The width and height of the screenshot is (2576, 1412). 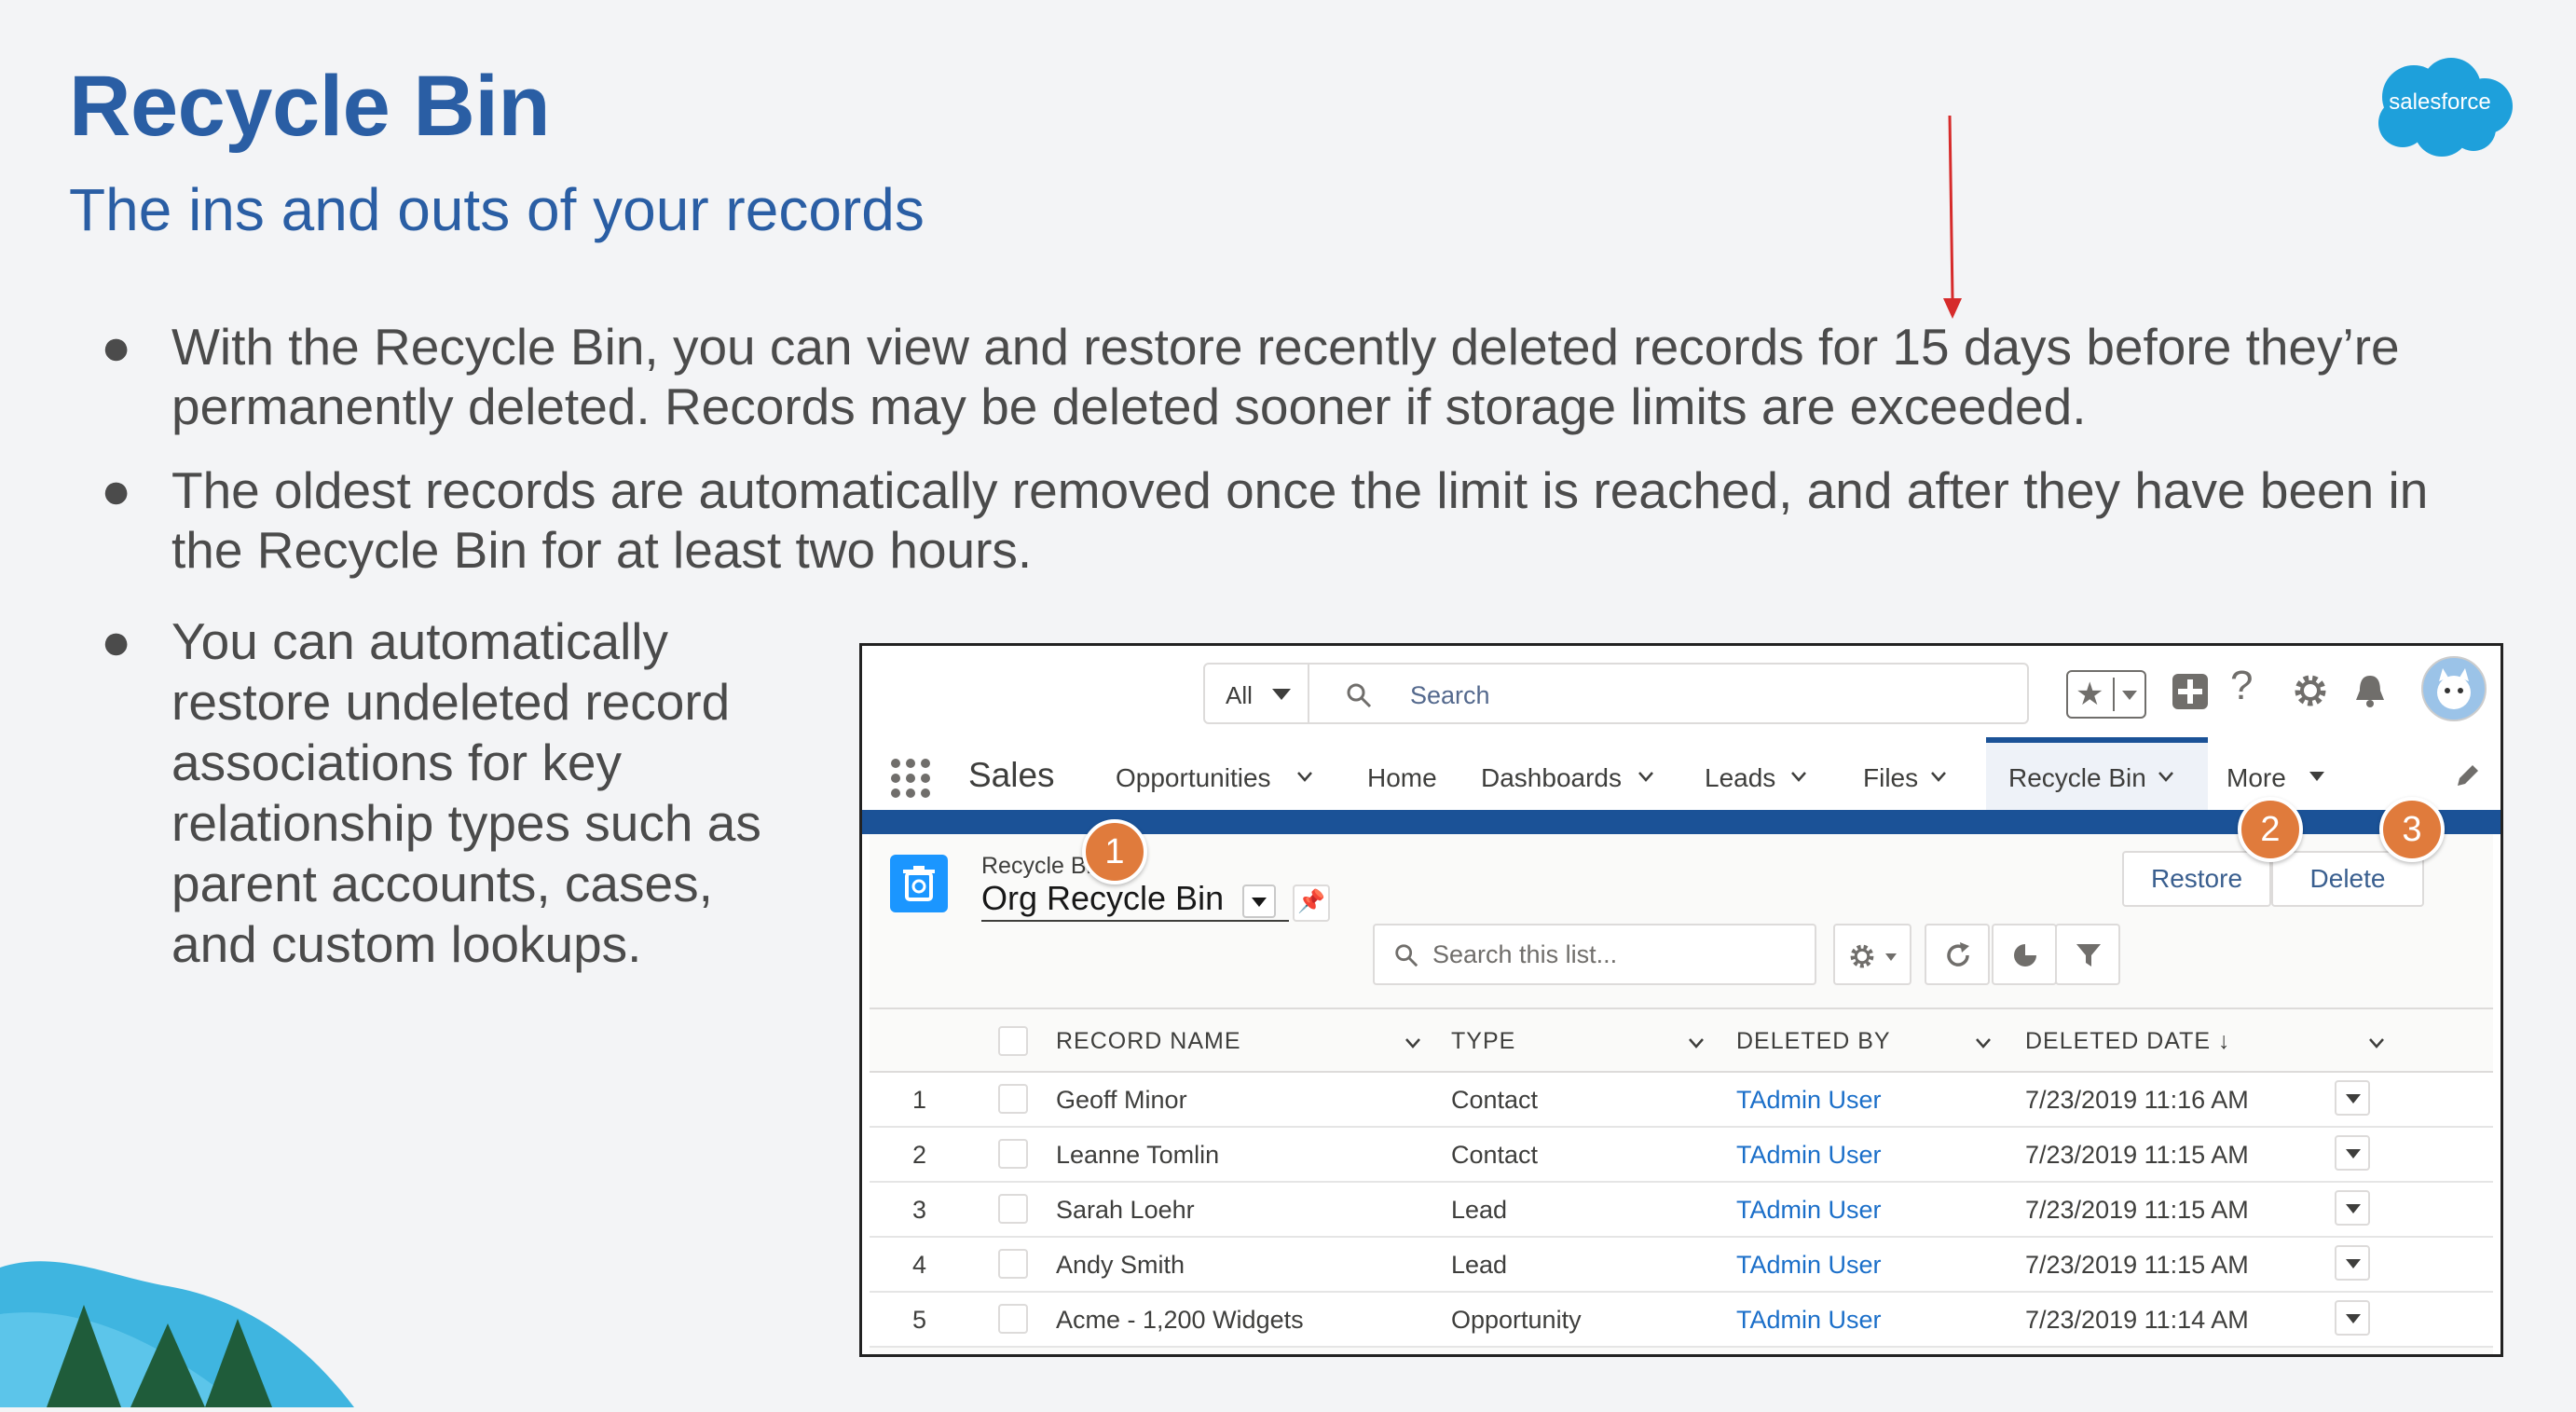 What do you see at coordinates (2106, 694) in the screenshot?
I see `favorites-button: ★` at bounding box center [2106, 694].